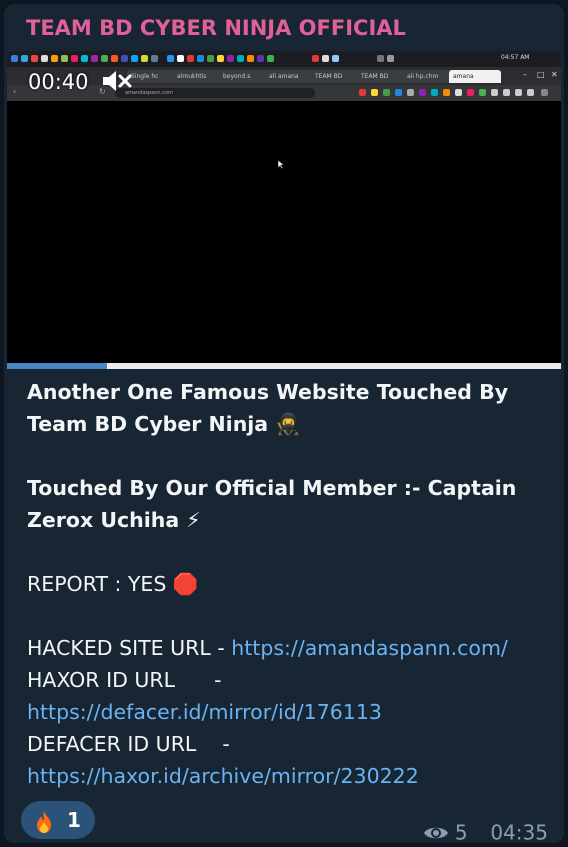 This screenshot has width=568, height=847. I want to click on member-line-2: Zerox Uchiha ⚡, so click(114, 520).